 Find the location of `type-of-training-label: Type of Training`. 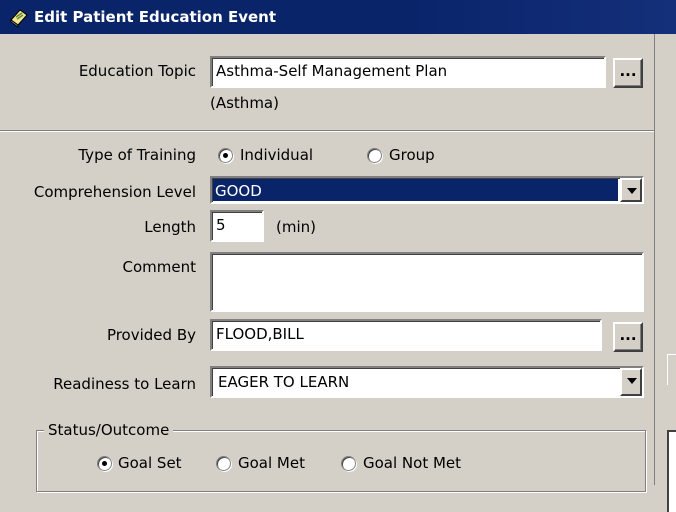

type-of-training-label: Type of Training is located at coordinates (137, 155).